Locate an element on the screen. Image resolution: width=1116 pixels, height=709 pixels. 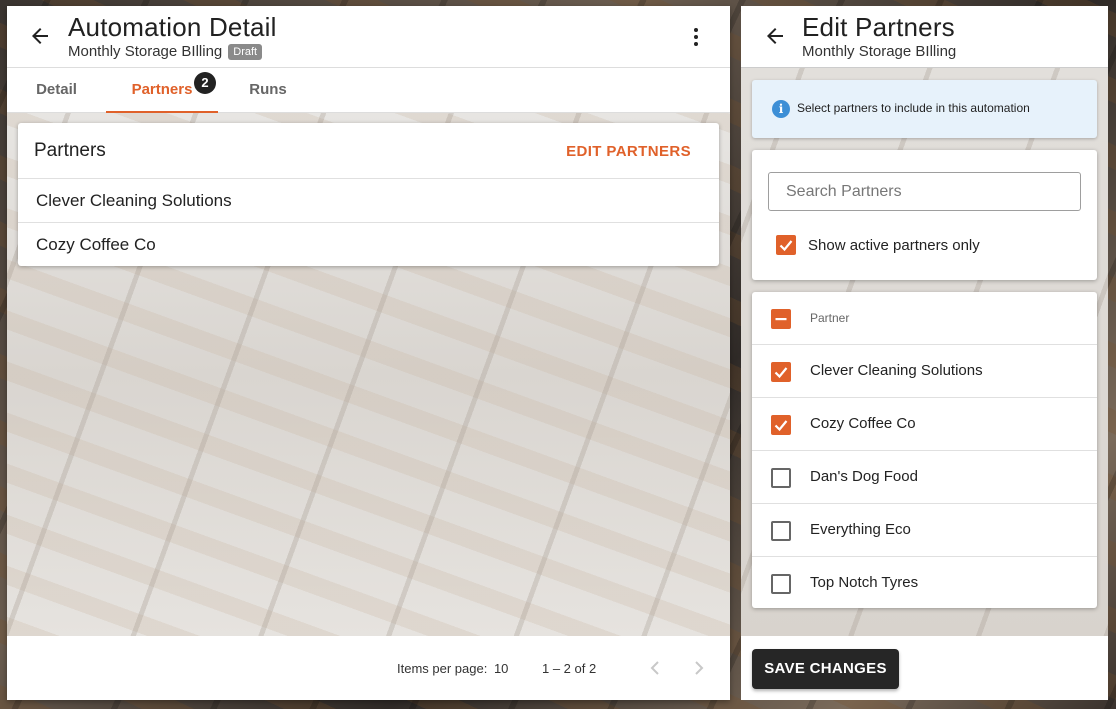
search-input: Search Partners is located at coordinates (924, 191).